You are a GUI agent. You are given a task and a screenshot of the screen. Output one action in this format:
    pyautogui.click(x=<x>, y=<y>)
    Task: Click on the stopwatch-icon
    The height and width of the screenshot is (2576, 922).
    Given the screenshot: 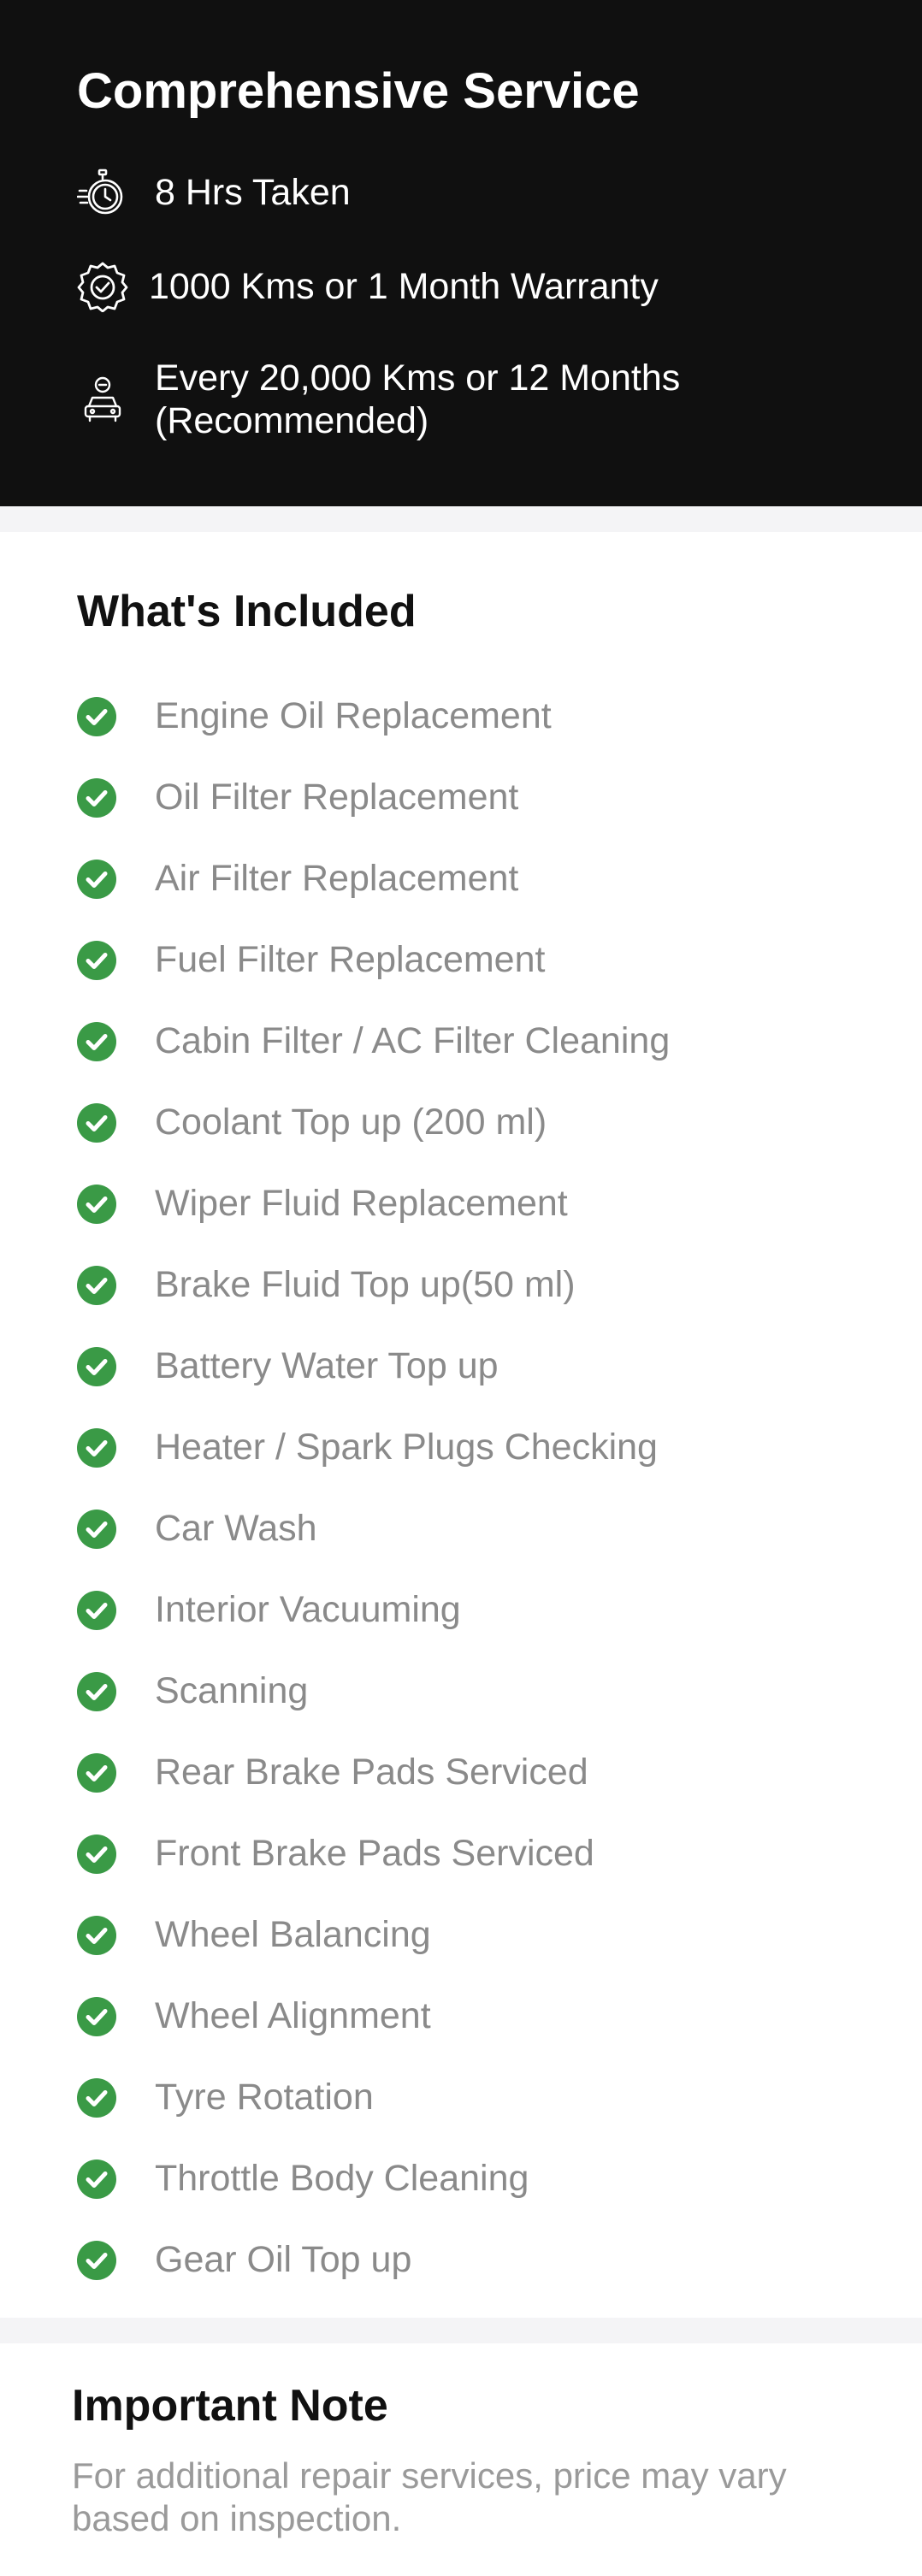 What is the action you would take?
    pyautogui.click(x=103, y=192)
    